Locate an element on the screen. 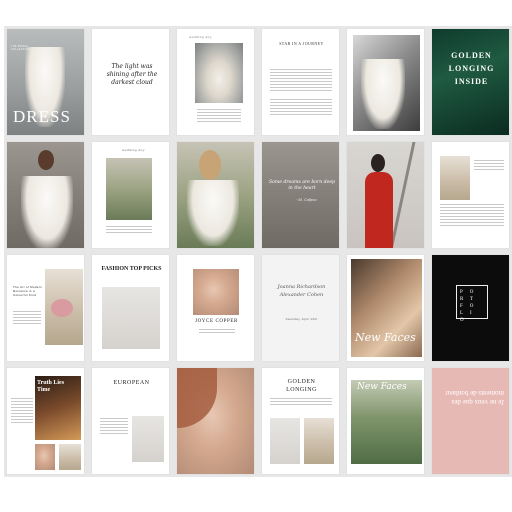  rotated-quote: Je ne veux que des moments de bonheur is located at coordinates (474, 397).